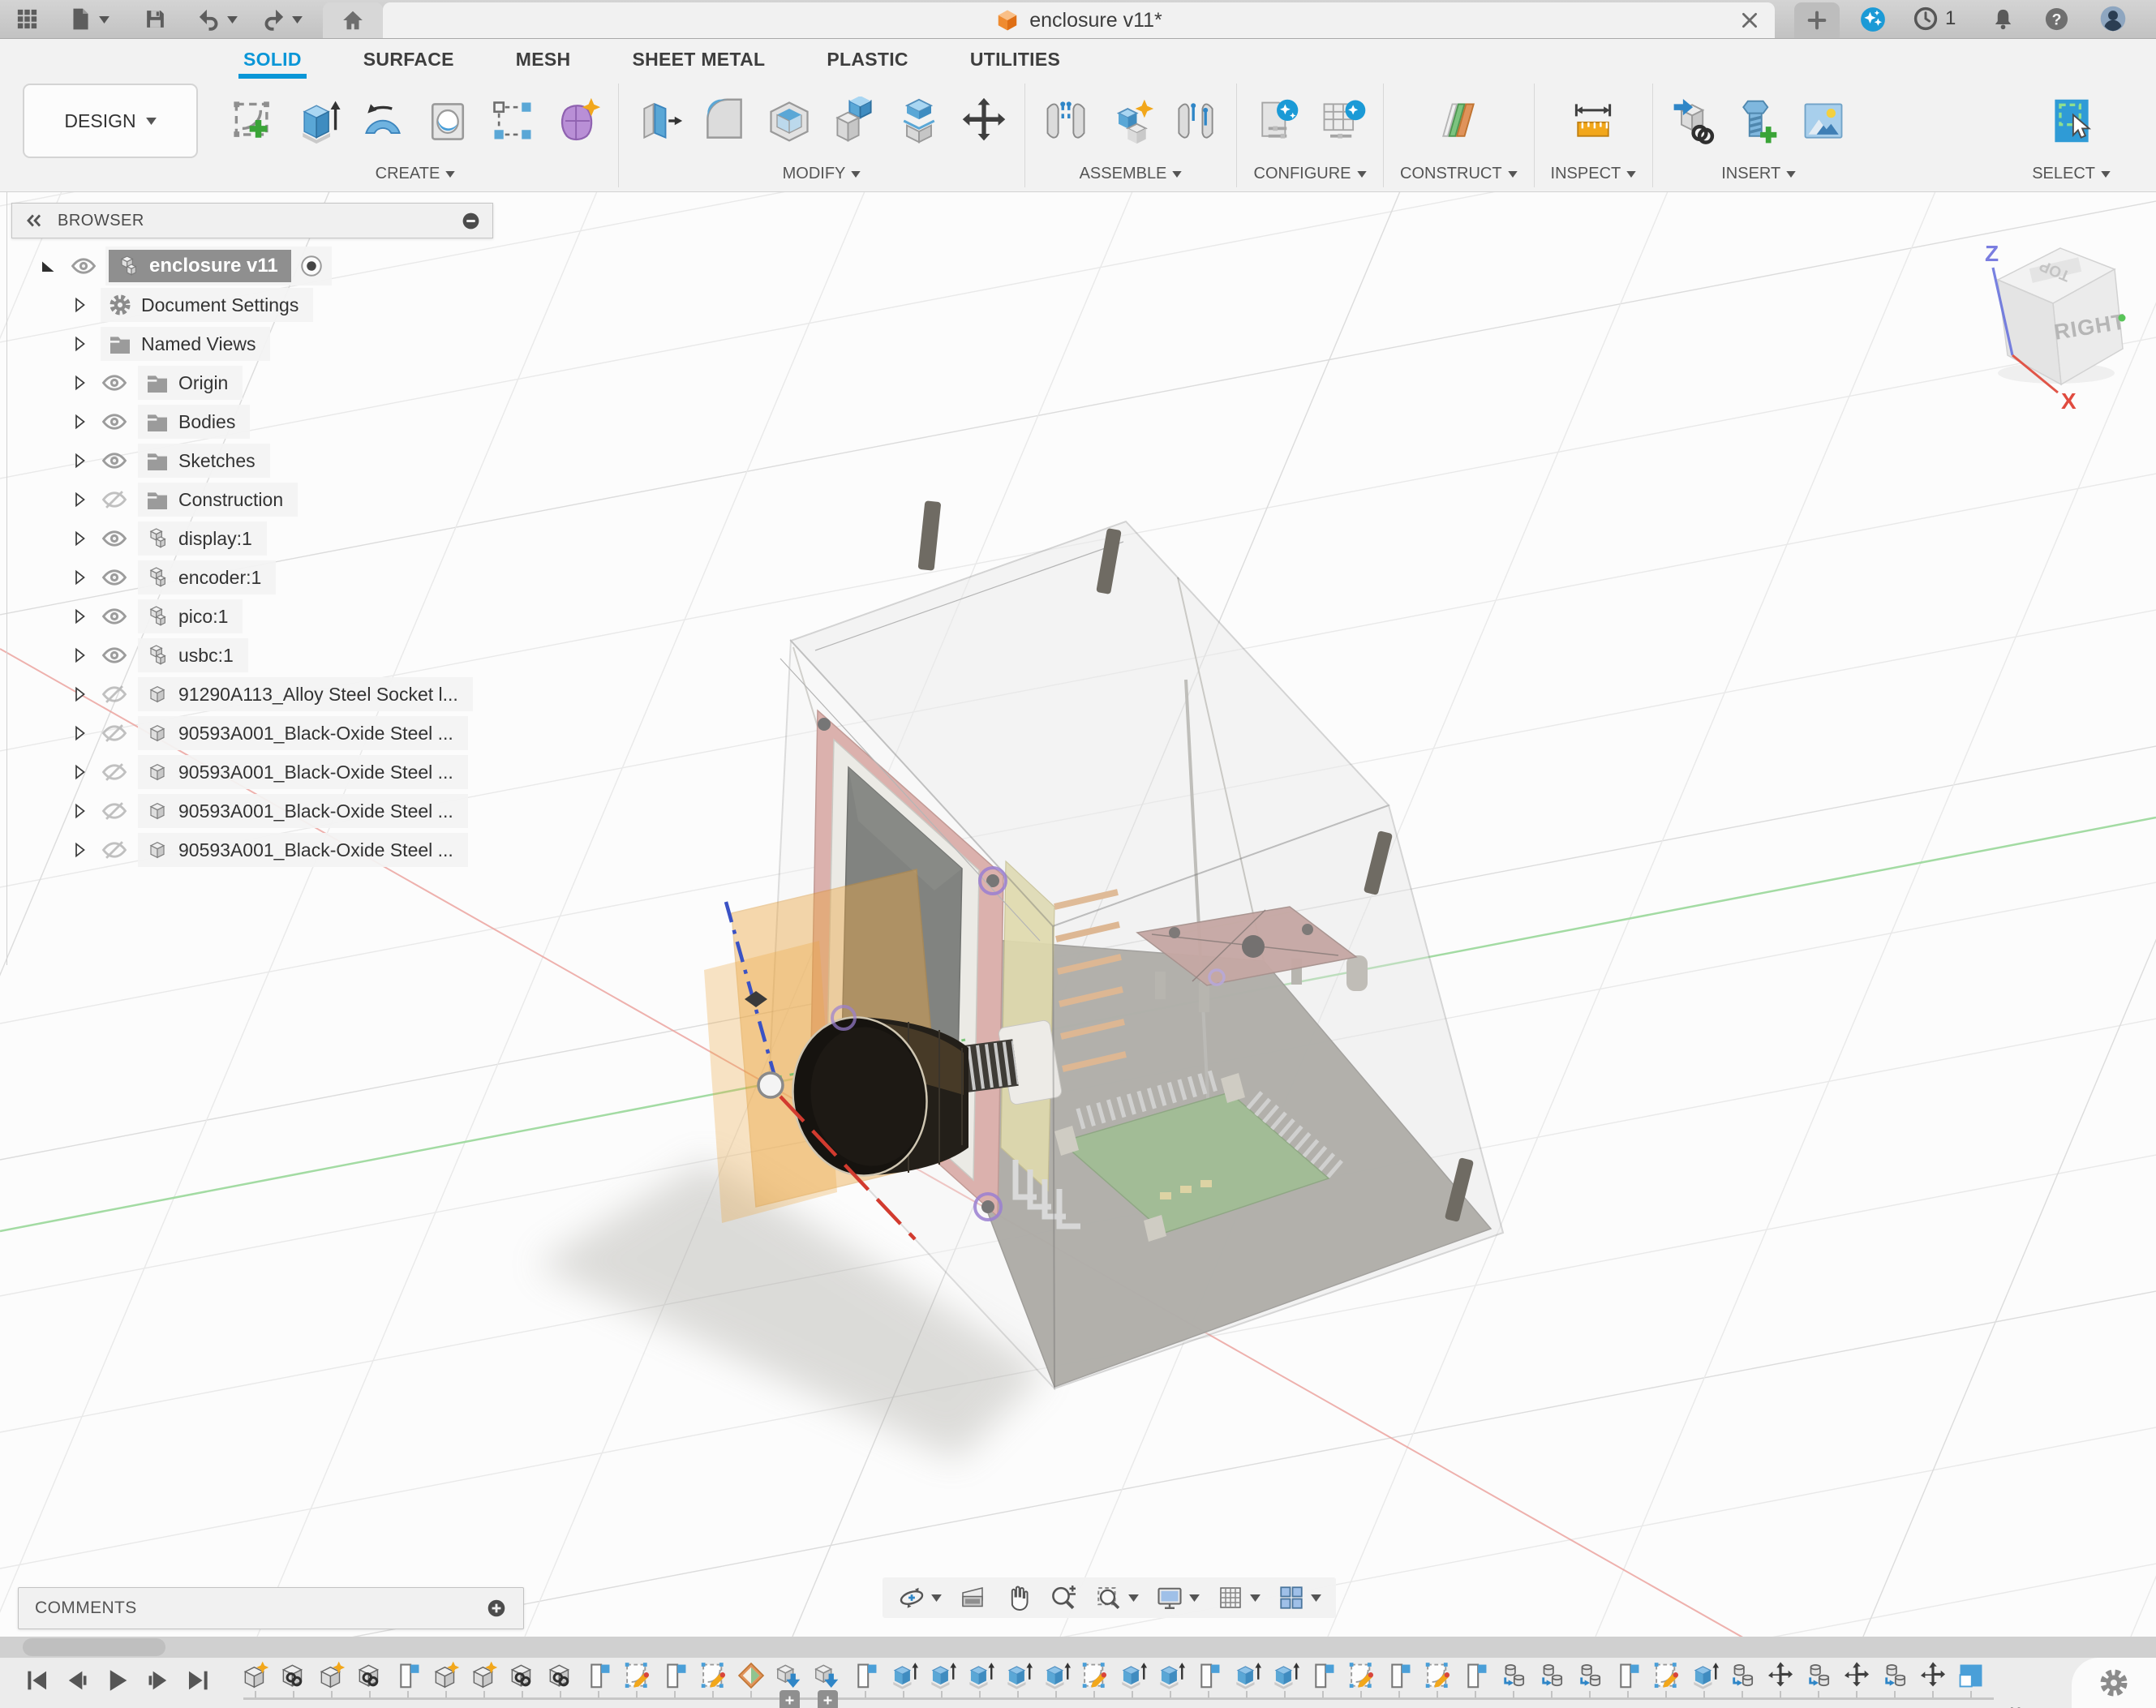 The image size is (2156, 1708). I want to click on extensions-sparkle-icon, so click(1873, 19).